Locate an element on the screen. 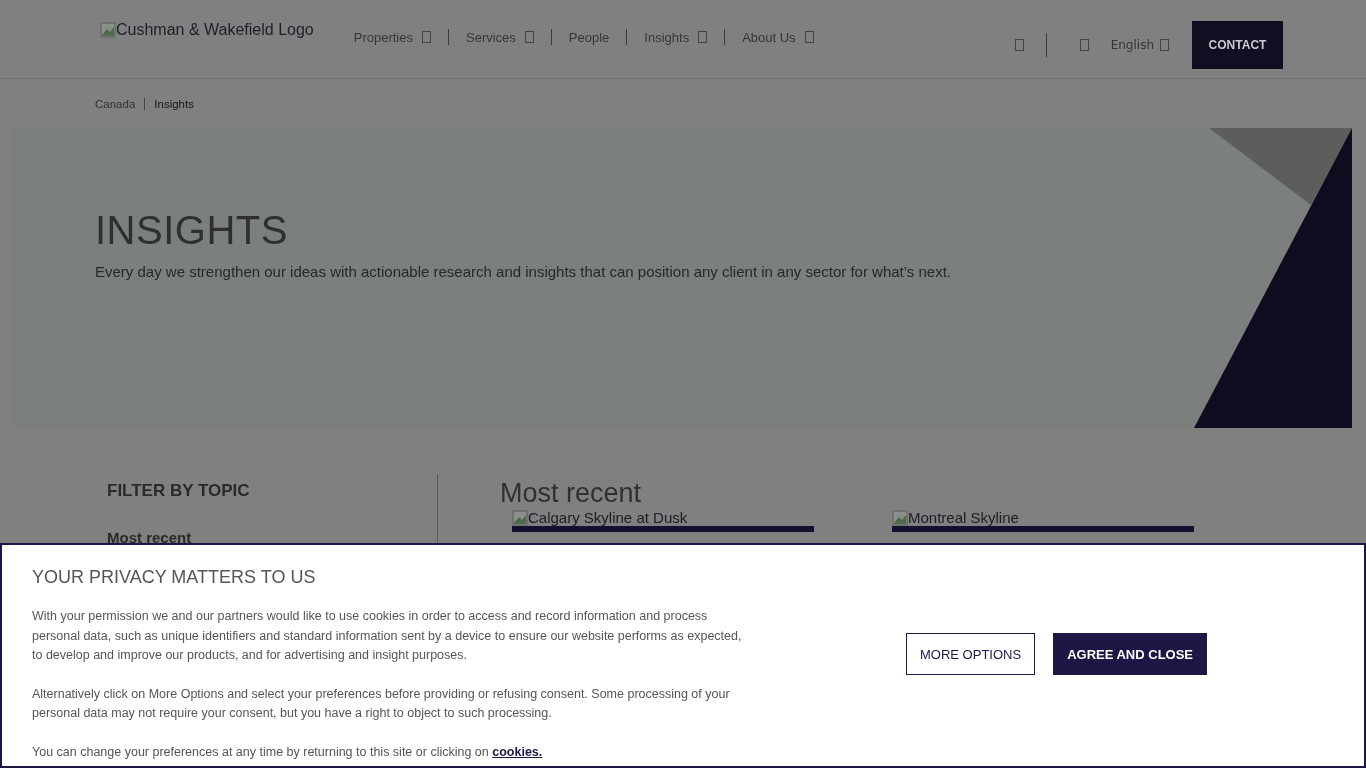 Image resolution: width=1366 pixels, height=768 pixels. banner-paragraph: You can change your preferences at any time by returning to this site or clicking on is located at coordinates (260, 751).